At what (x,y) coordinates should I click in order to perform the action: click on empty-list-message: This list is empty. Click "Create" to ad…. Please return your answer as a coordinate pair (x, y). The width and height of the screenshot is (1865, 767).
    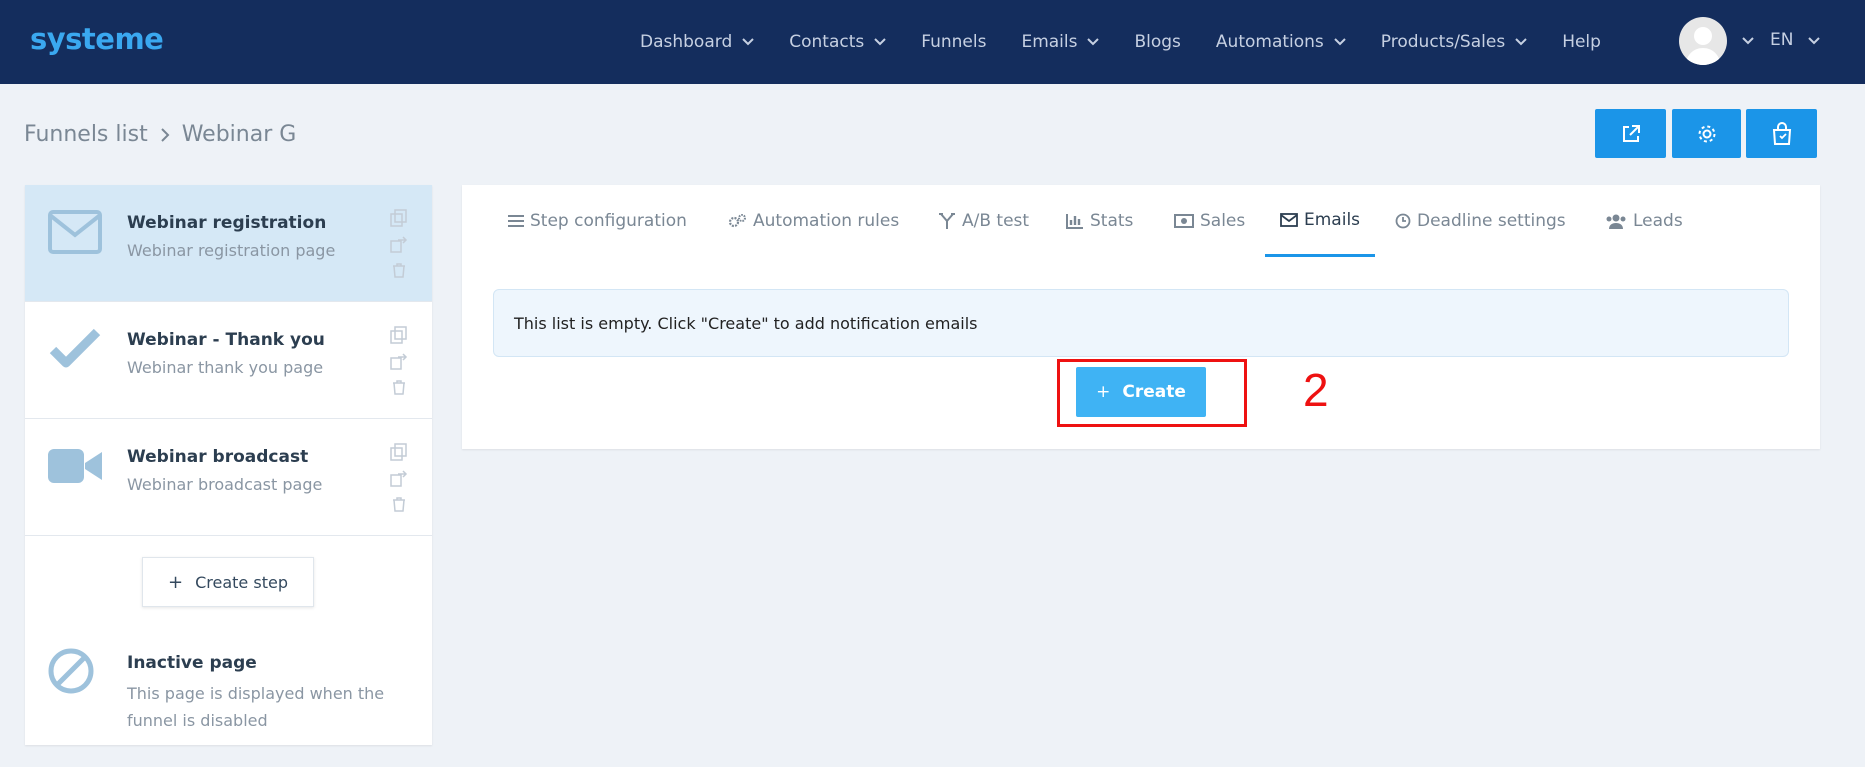
    Looking at the image, I should click on (1141, 323).